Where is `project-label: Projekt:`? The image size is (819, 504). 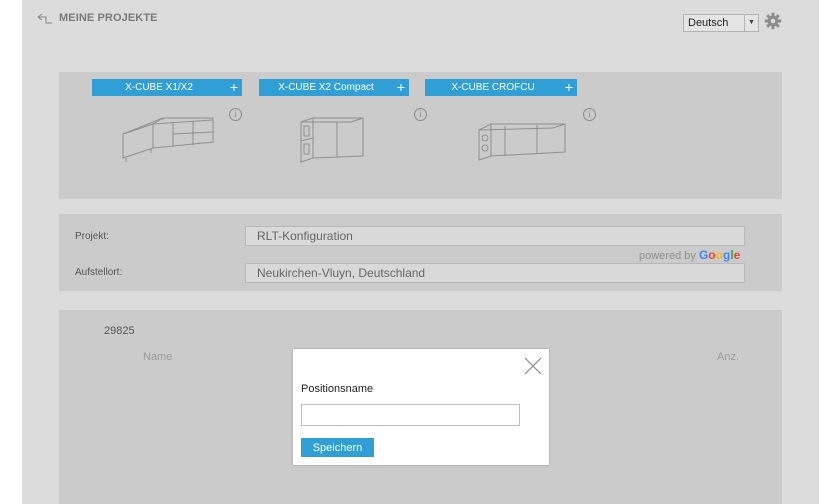 project-label: Projekt: is located at coordinates (92, 236).